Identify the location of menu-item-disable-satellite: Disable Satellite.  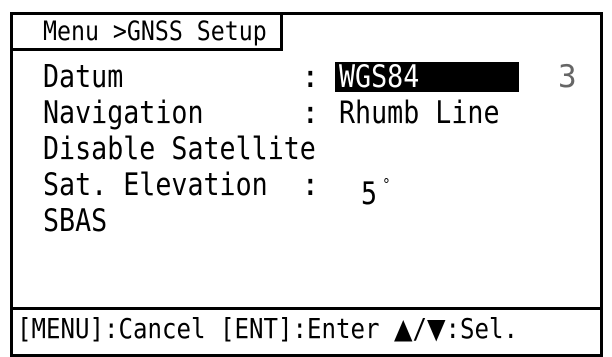
(313, 149).